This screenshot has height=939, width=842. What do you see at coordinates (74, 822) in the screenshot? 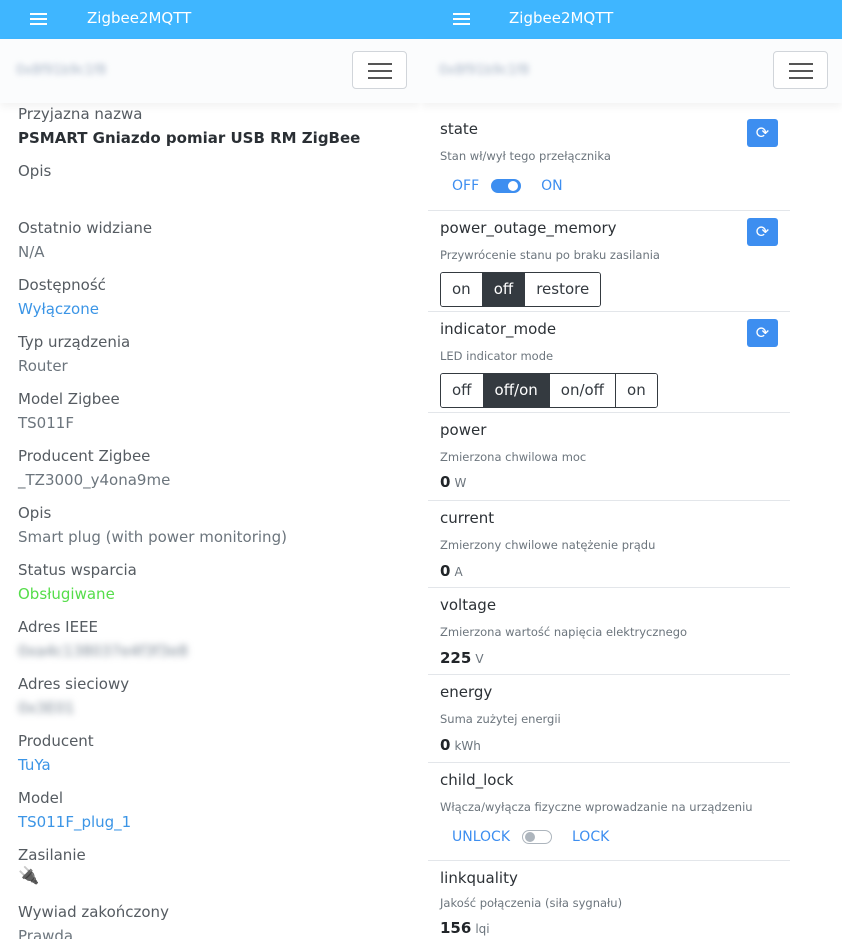
I see `info-value: TS011F_plug_1` at bounding box center [74, 822].